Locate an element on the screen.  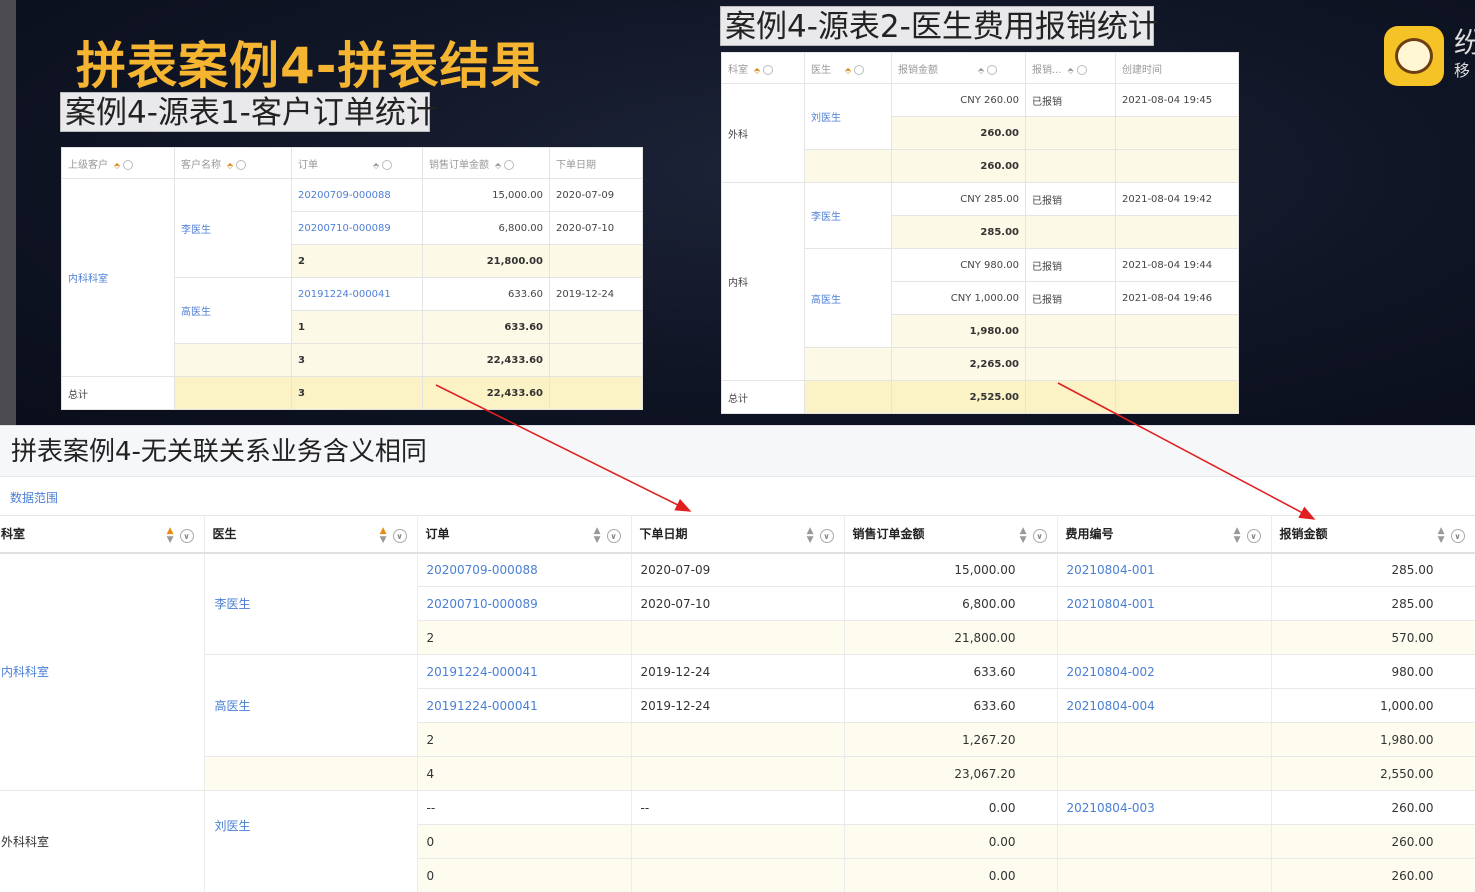
source2-header-status: 报销... ⬘ is located at coordinates (1070, 68).